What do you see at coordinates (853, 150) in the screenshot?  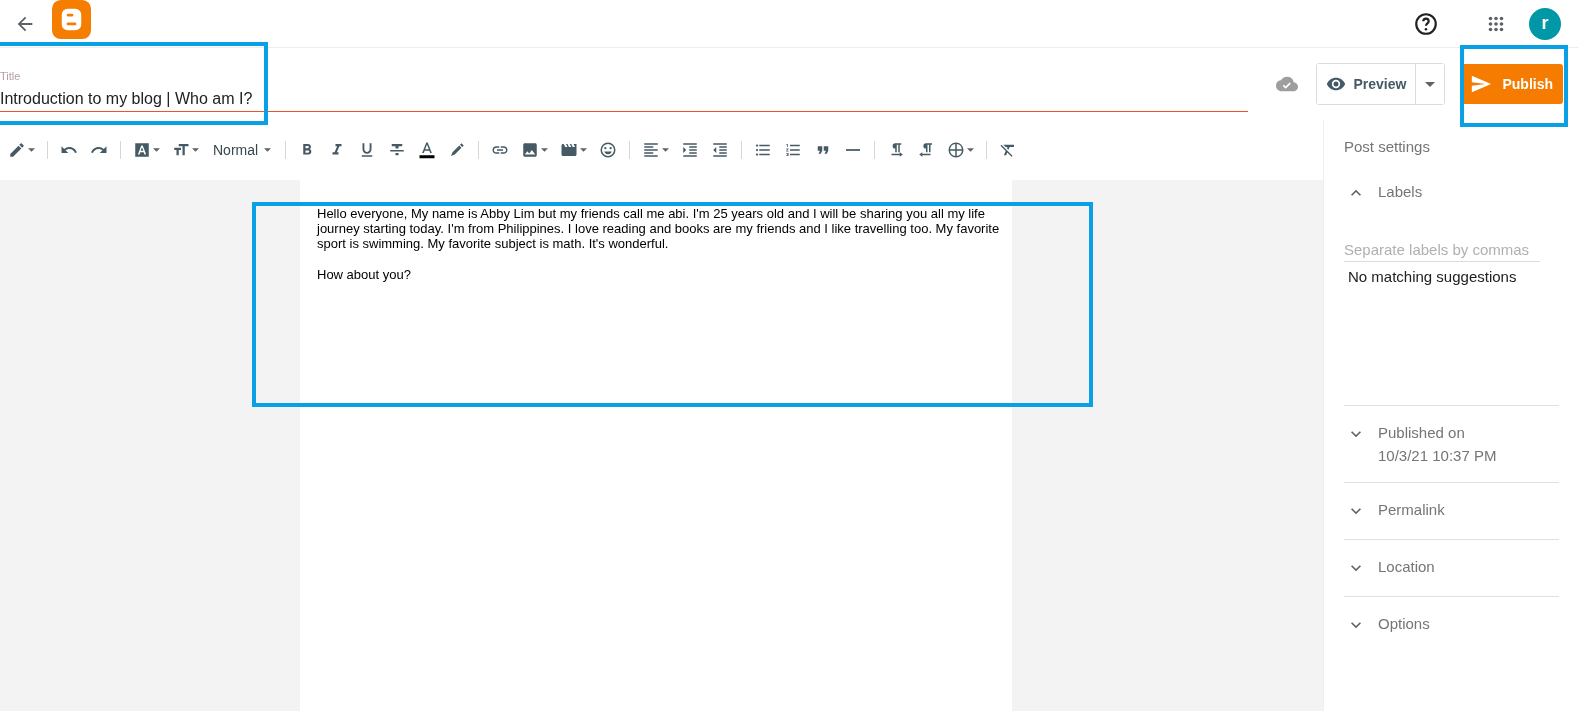 I see `horizontal-rule-icon` at bounding box center [853, 150].